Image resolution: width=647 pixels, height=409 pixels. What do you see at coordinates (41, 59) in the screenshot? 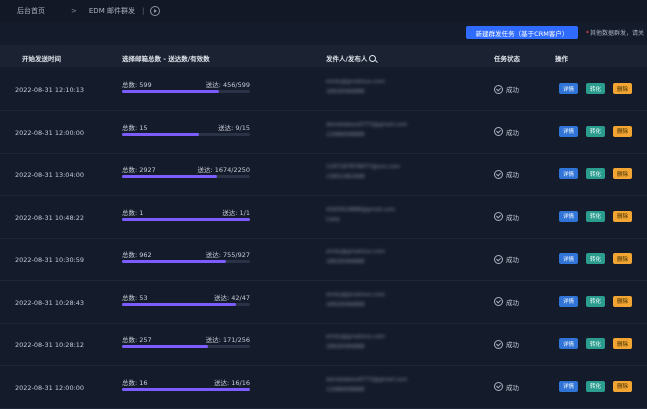
I see `column-start-time: 开始发送时间` at bounding box center [41, 59].